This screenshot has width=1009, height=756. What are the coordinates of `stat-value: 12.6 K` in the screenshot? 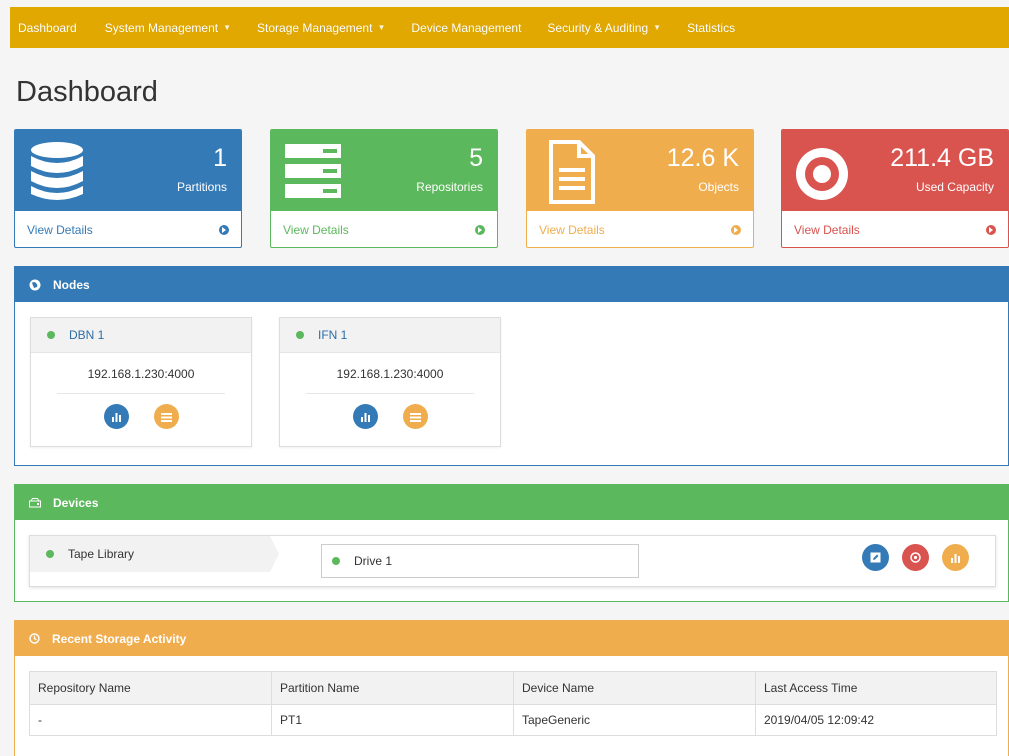 It's located at (702, 158).